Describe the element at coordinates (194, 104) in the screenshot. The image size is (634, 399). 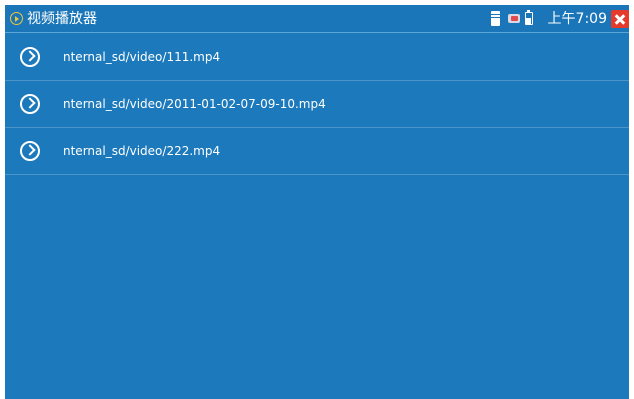
I see `file-name: nternal_sd/video/2011-01-02-07-09-10.mp4` at that location.